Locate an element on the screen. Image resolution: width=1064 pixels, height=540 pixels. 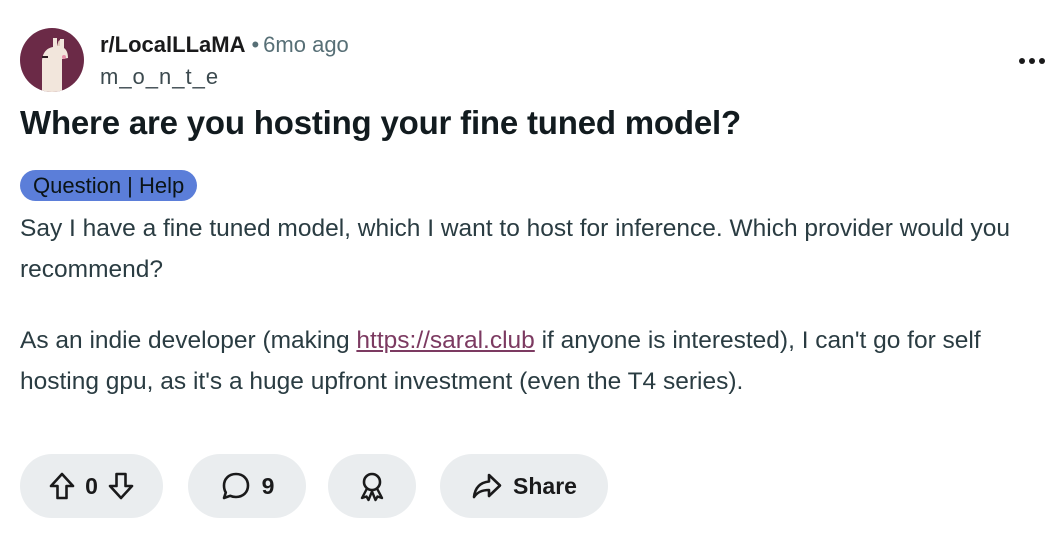
body-text: As an indie developer (making is located at coordinates (188, 340).